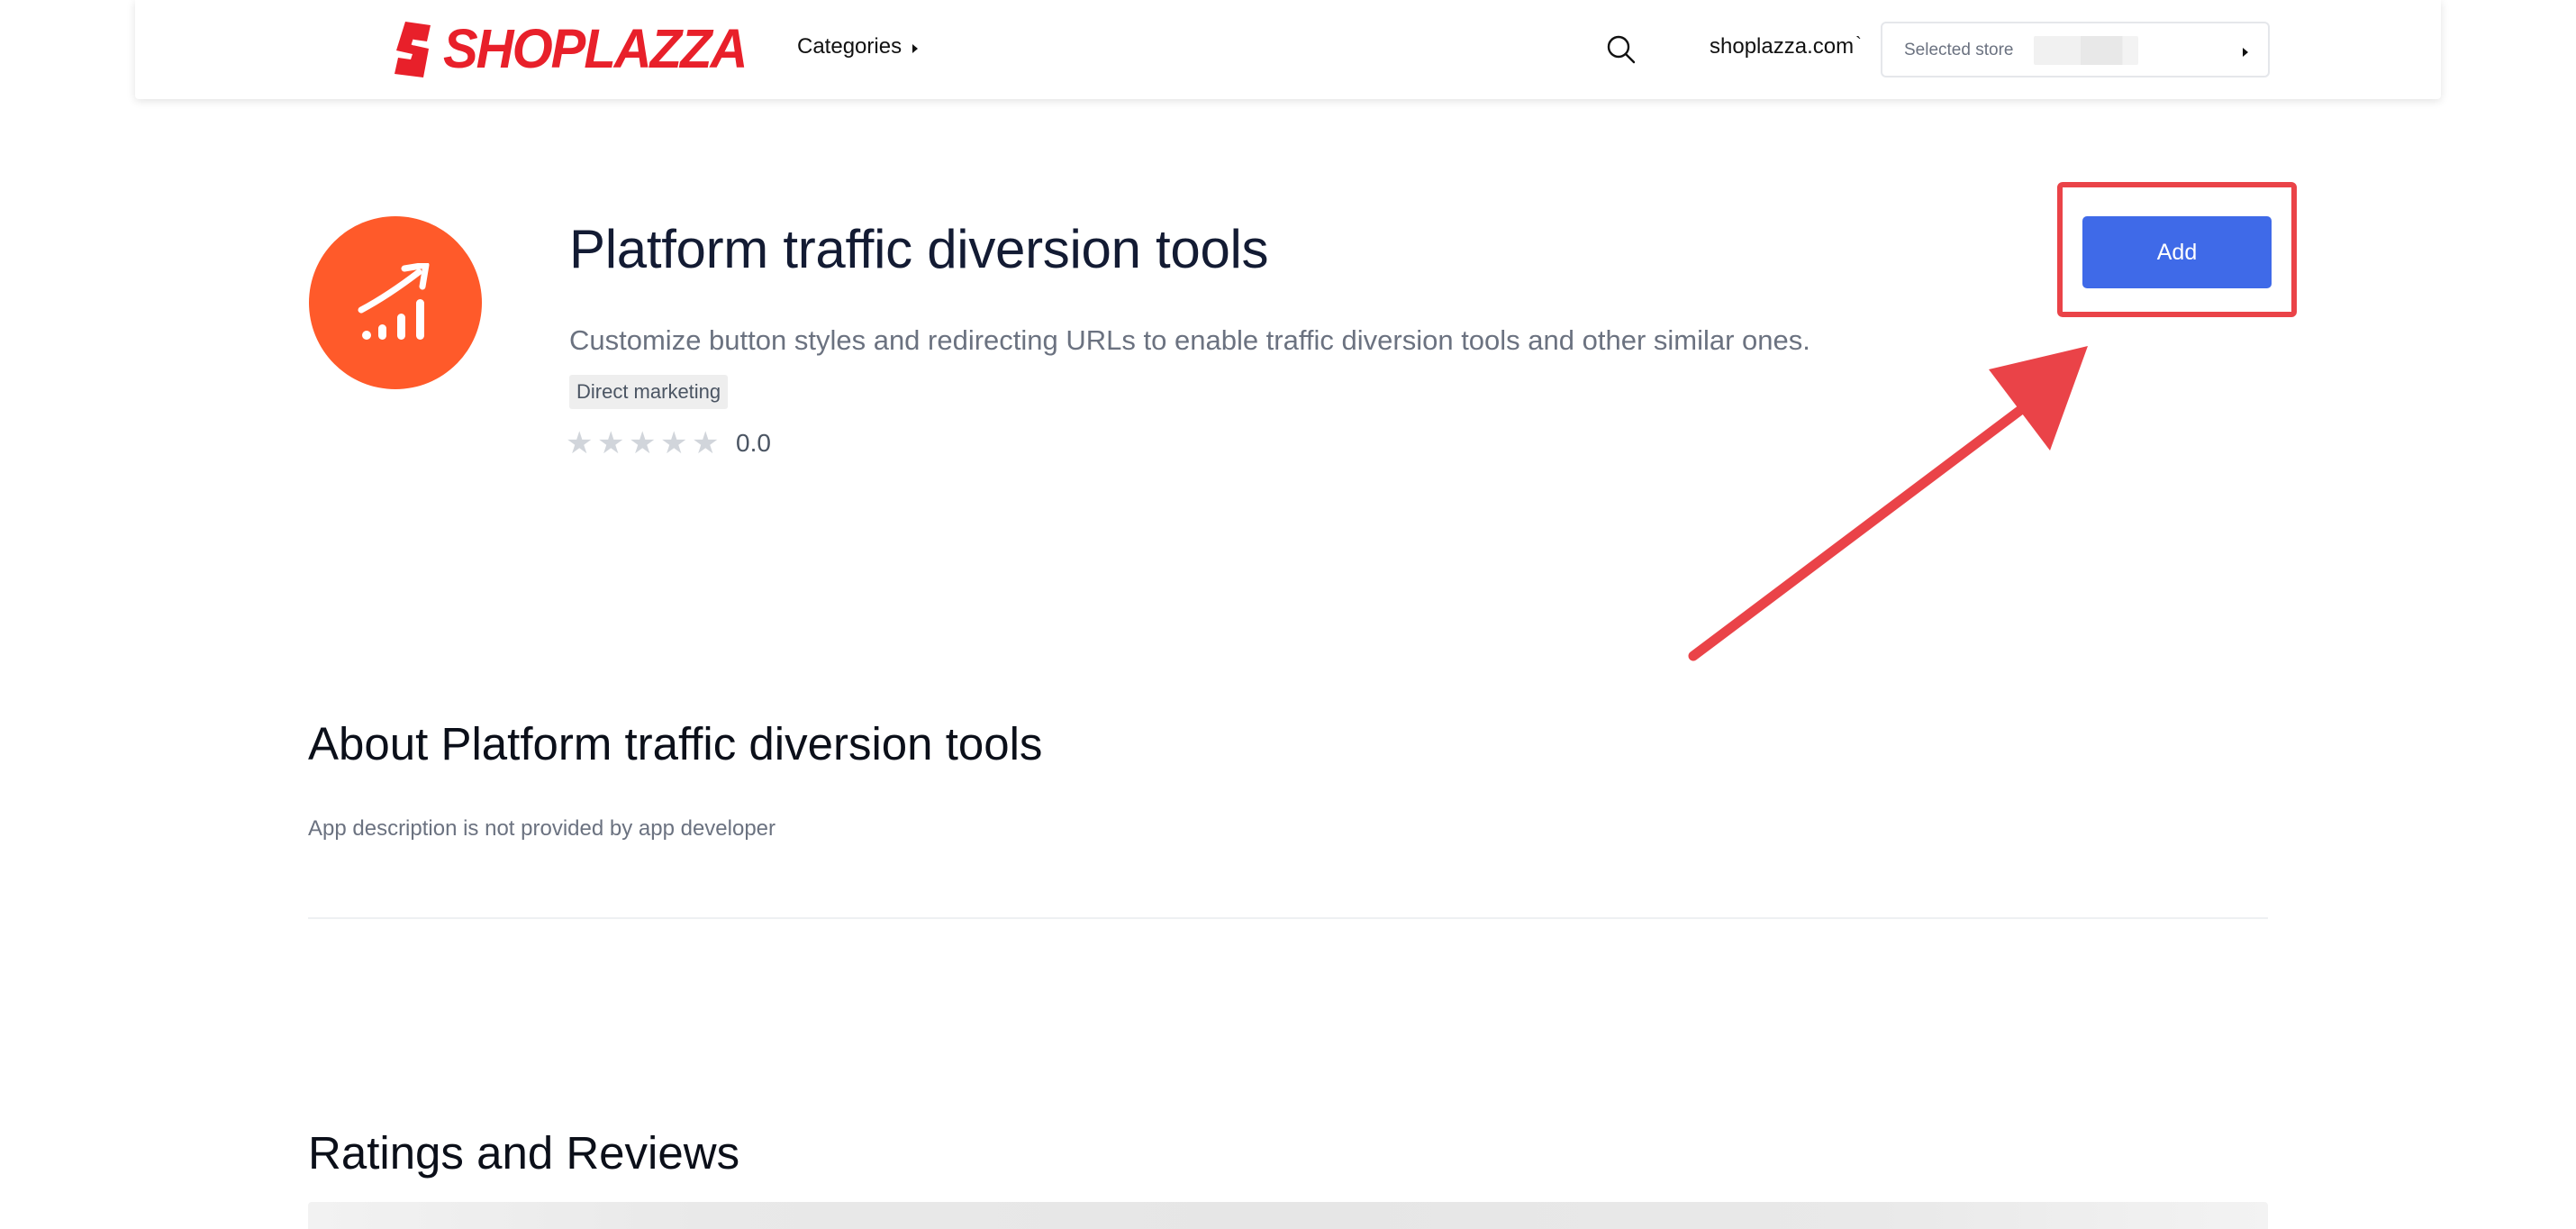 The height and width of the screenshot is (1229, 2576). Describe the element at coordinates (675, 743) in the screenshot. I see `about-section-title: About Platform traffic diversion tools` at that location.